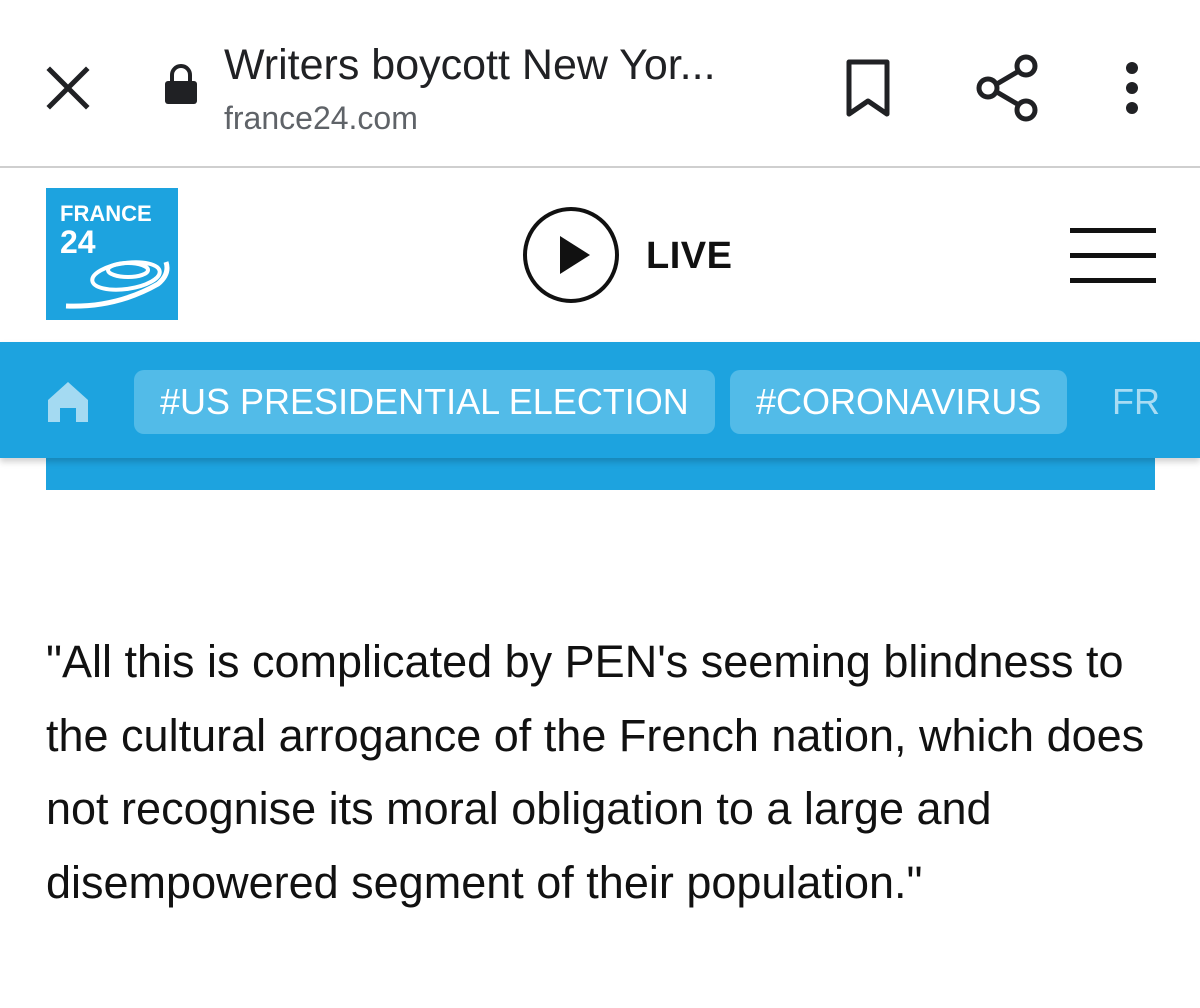 The image size is (1200, 1008). I want to click on home-icon, so click(68, 402).